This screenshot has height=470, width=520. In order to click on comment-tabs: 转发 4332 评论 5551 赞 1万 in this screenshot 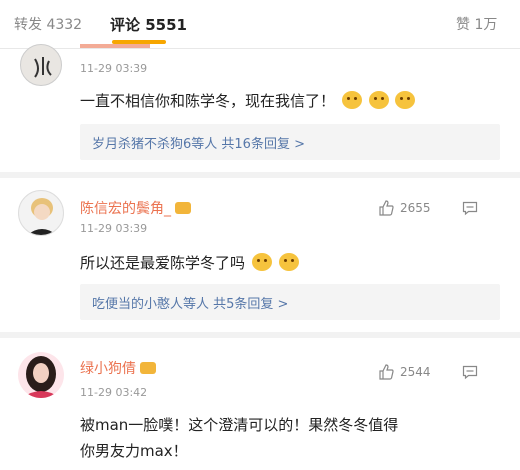, I will do `click(260, 24)`.